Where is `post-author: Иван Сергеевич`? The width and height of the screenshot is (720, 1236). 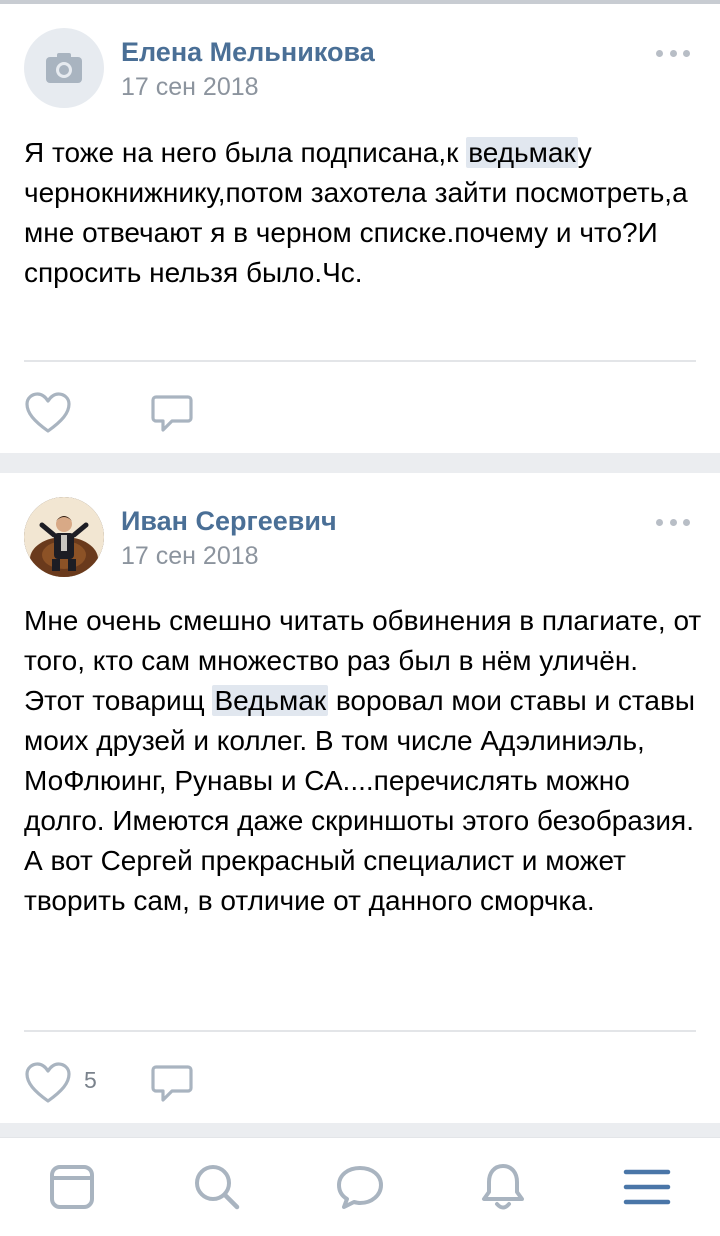 post-author: Иван Сергеевич is located at coordinates (229, 521).